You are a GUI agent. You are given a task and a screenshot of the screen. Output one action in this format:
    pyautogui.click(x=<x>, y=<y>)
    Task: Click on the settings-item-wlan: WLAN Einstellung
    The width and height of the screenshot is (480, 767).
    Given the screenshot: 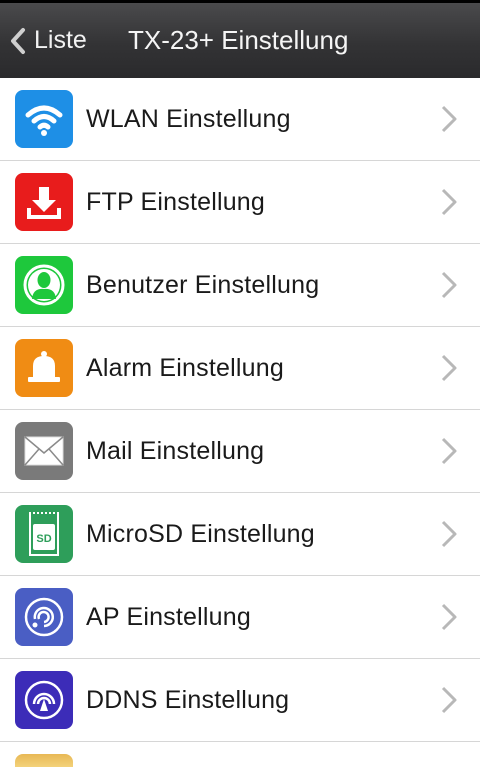 What is the action you would take?
    pyautogui.click(x=240, y=119)
    